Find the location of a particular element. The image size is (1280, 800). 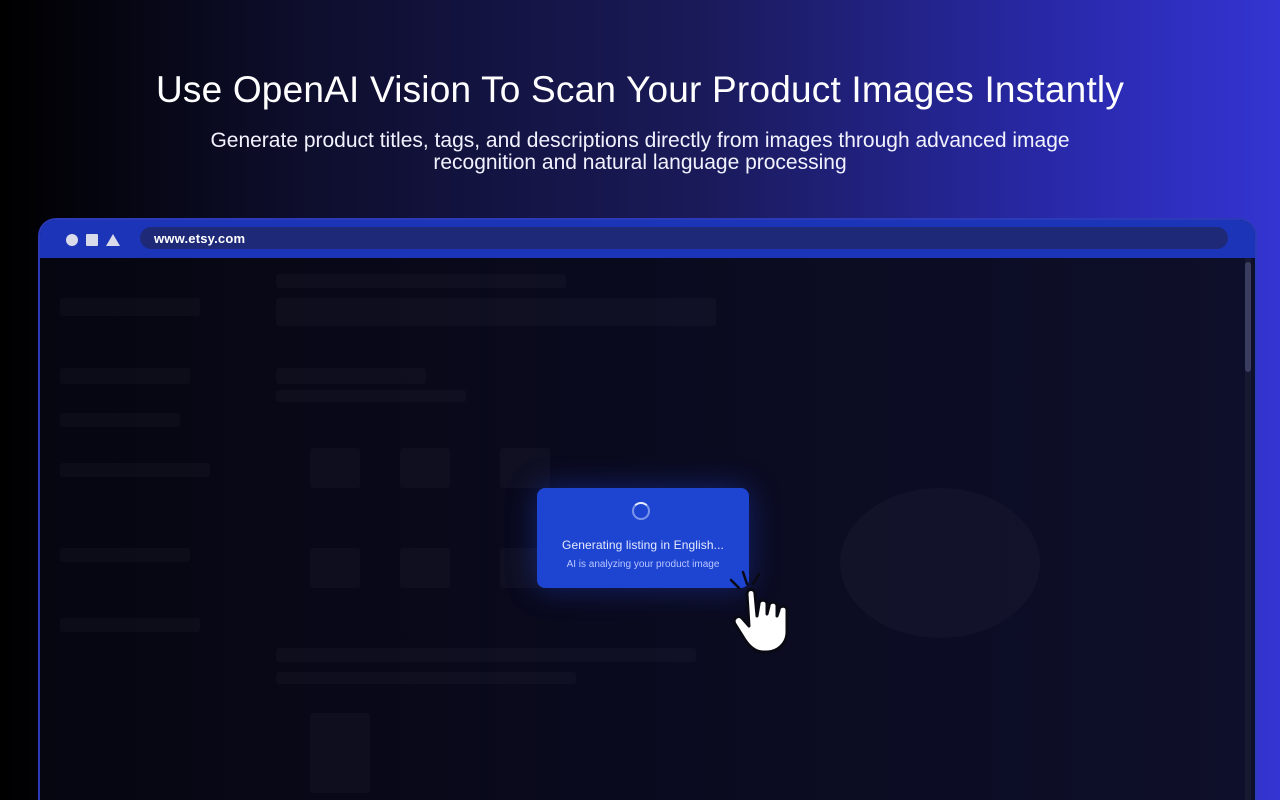

ghost-preview-panel is located at coordinates (940, 563).